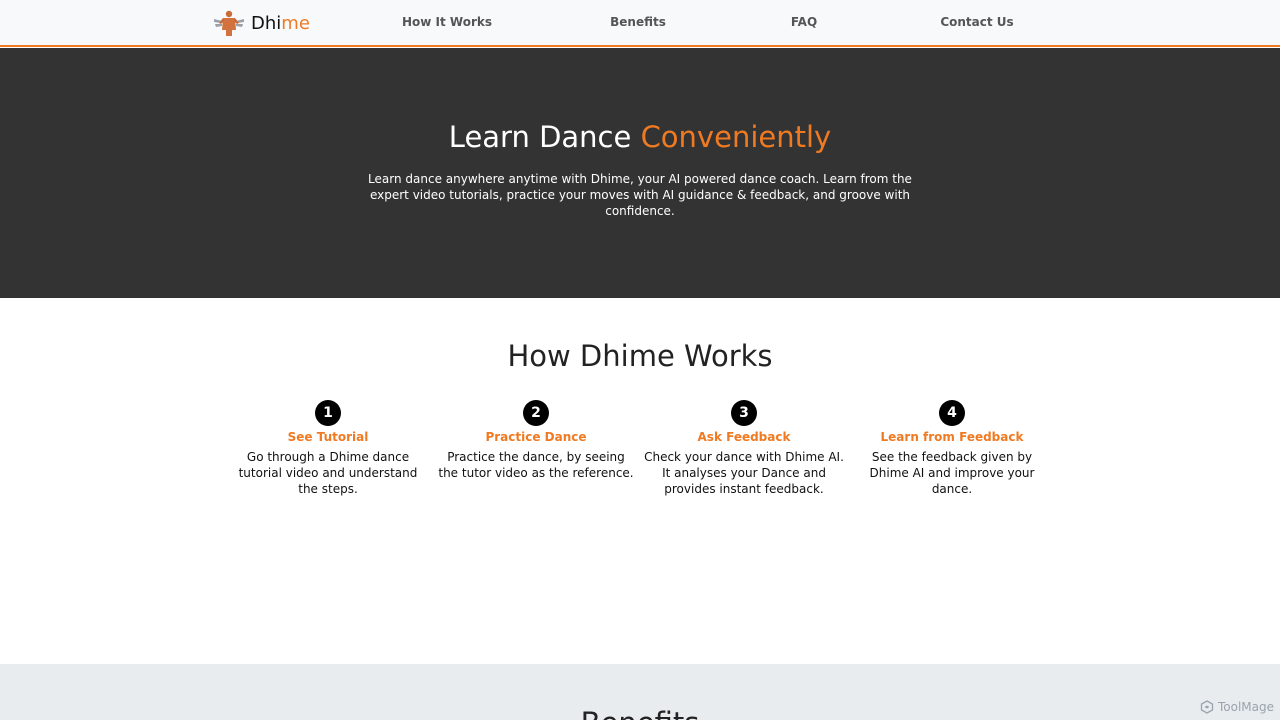 The height and width of the screenshot is (720, 1280). Describe the element at coordinates (976, 22) in the screenshot. I see `nav-link-contact-us: Contact Us` at that location.